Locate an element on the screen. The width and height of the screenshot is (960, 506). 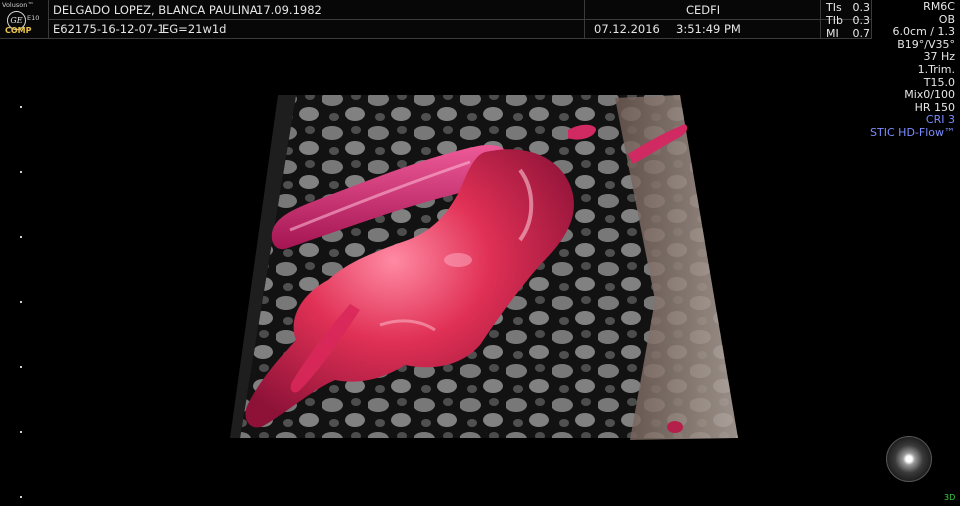
exam-date: 07.12.2016 is located at coordinates (627, 29).